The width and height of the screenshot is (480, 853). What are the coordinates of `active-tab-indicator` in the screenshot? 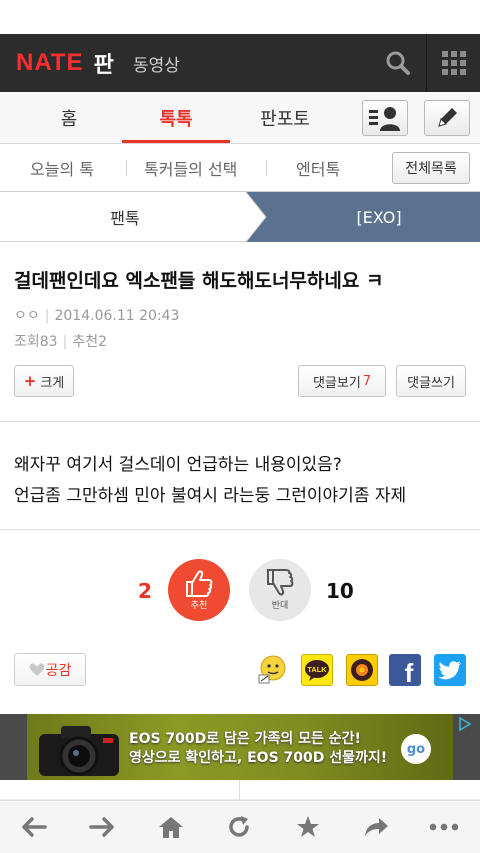 It's located at (176, 141).